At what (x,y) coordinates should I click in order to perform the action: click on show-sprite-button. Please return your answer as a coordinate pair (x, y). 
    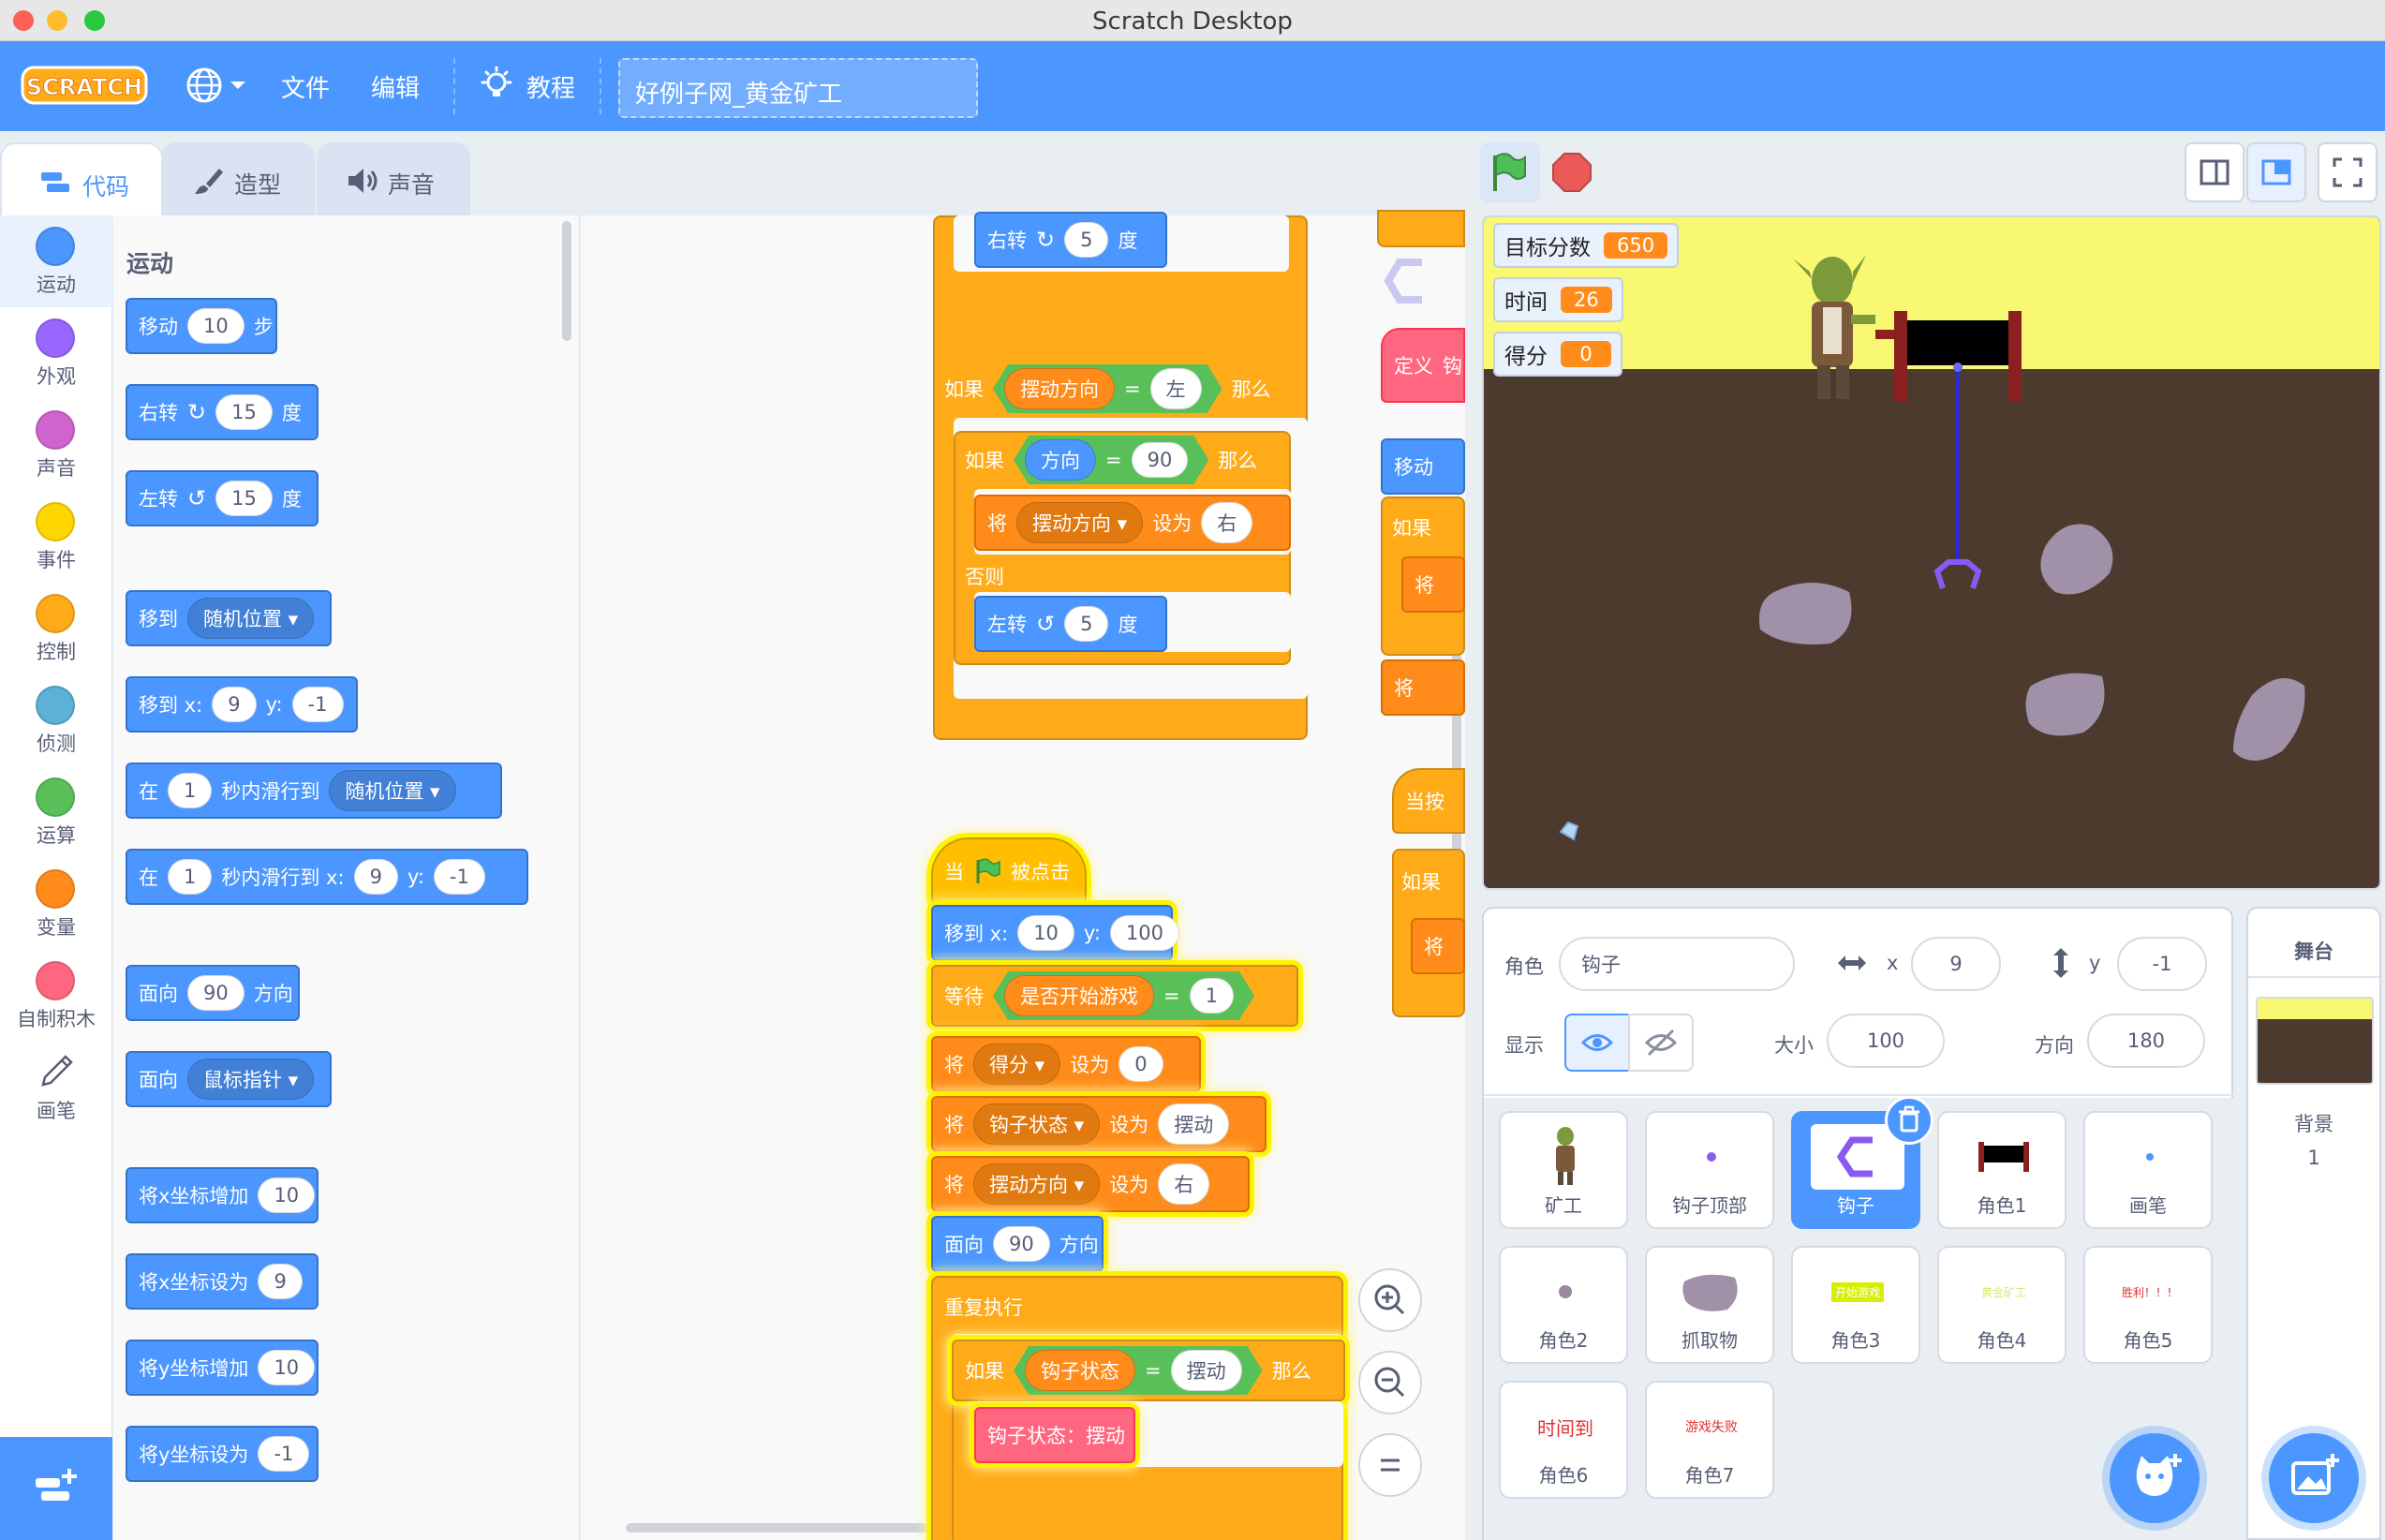
    Looking at the image, I should click on (1597, 1043).